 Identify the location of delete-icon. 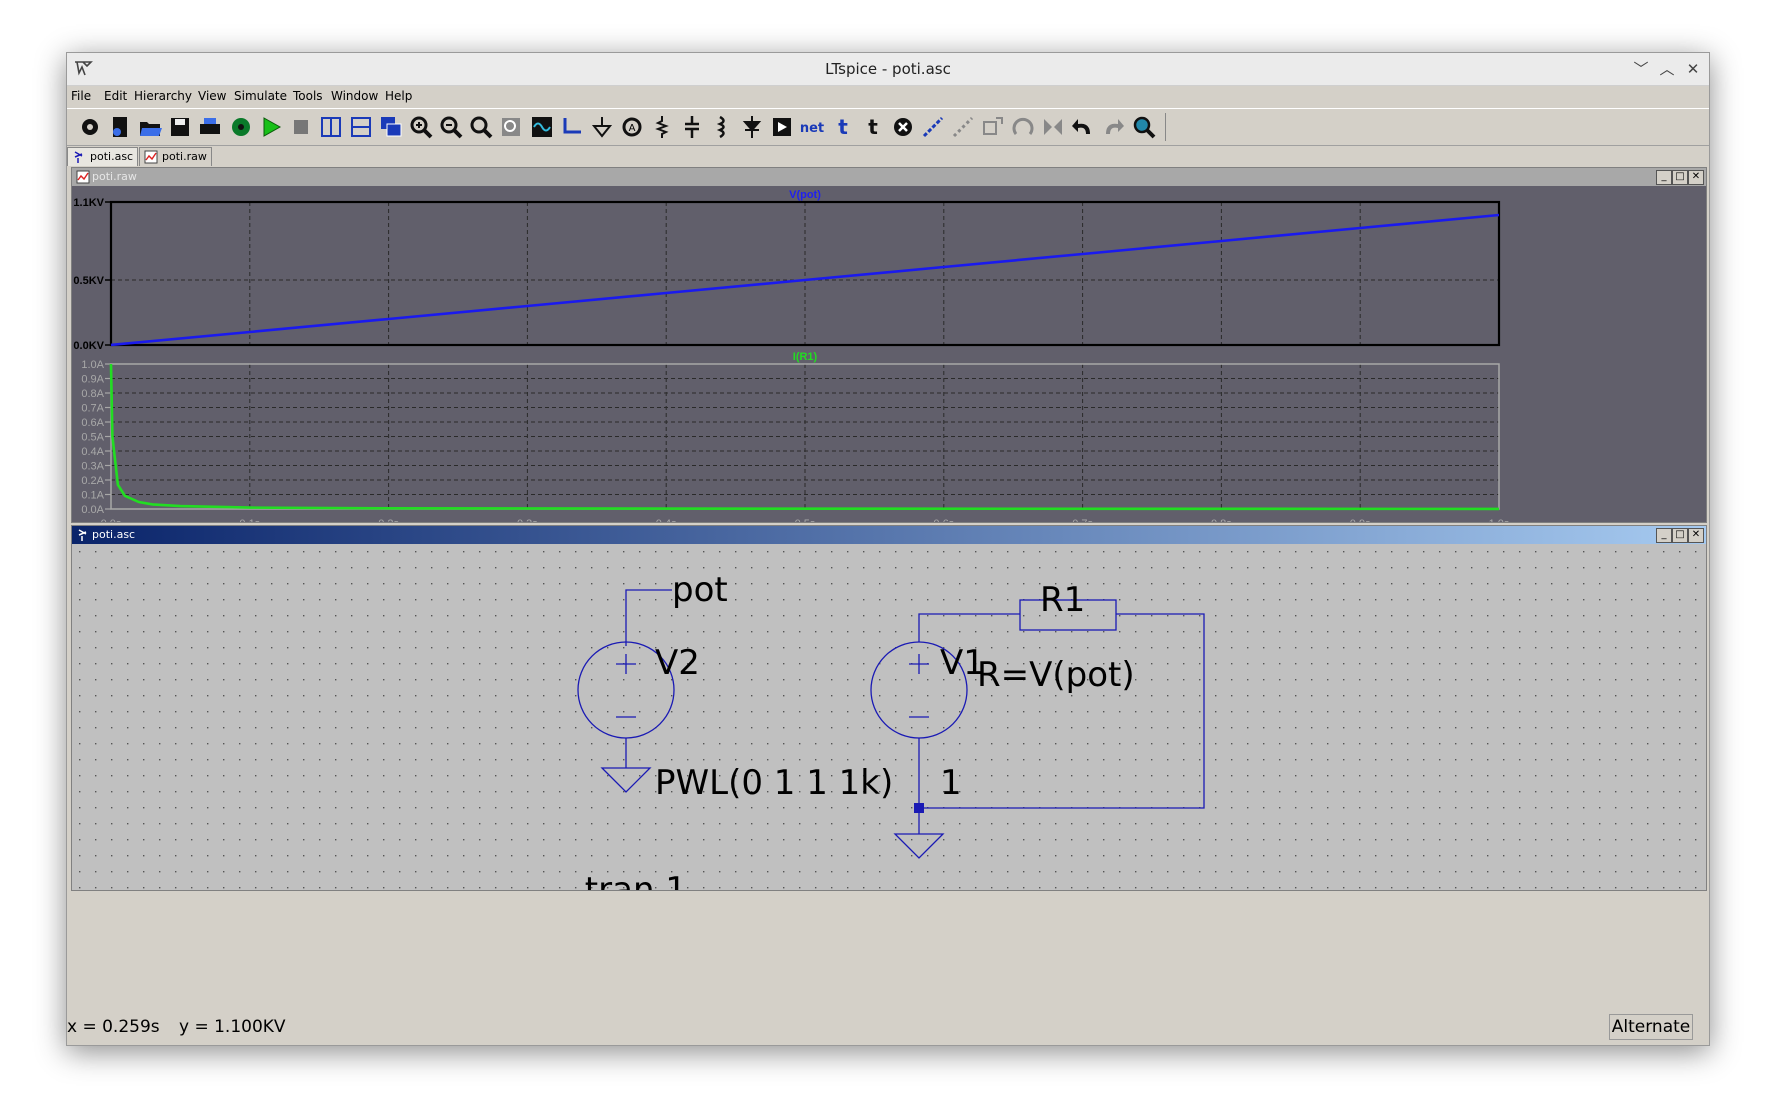
(903, 127).